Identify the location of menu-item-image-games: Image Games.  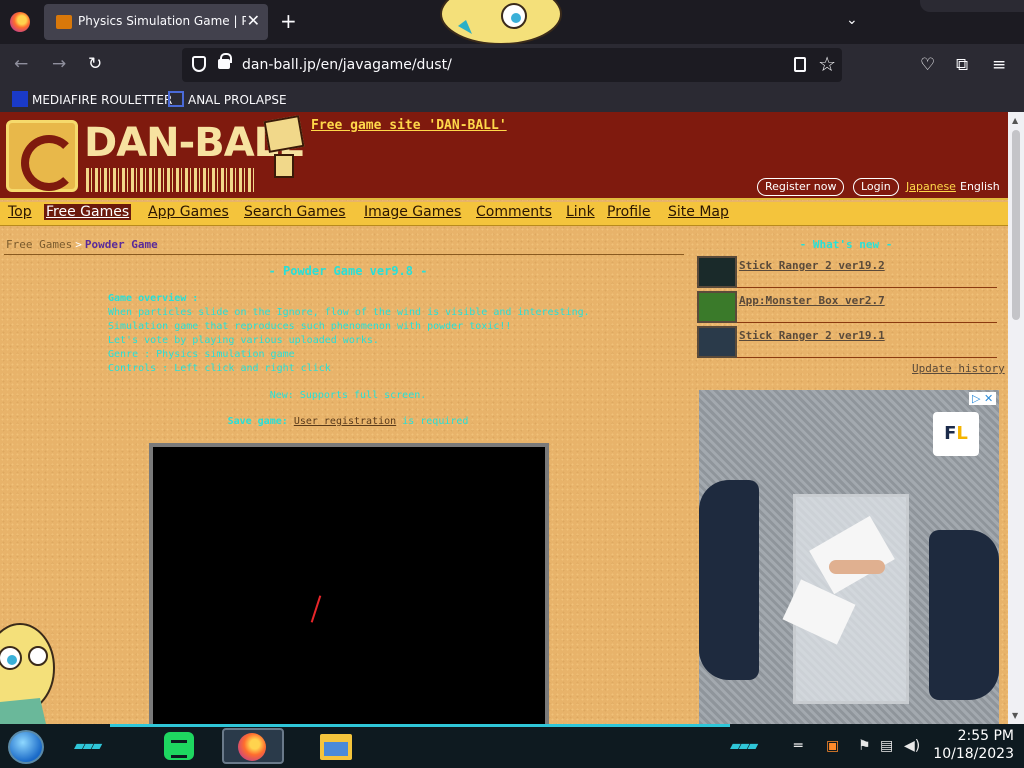
(412, 212).